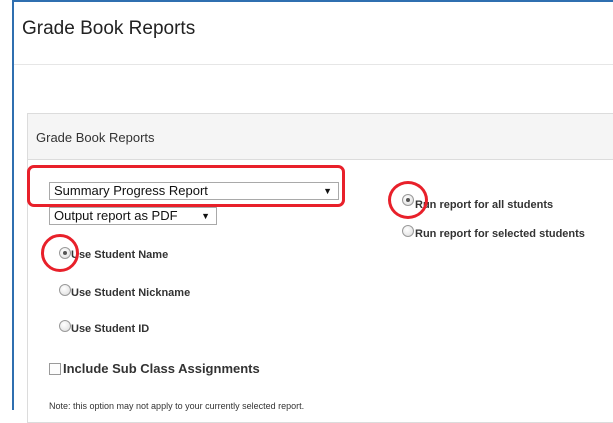  What do you see at coordinates (65, 290) in the screenshot?
I see `use-student-nickname-radio` at bounding box center [65, 290].